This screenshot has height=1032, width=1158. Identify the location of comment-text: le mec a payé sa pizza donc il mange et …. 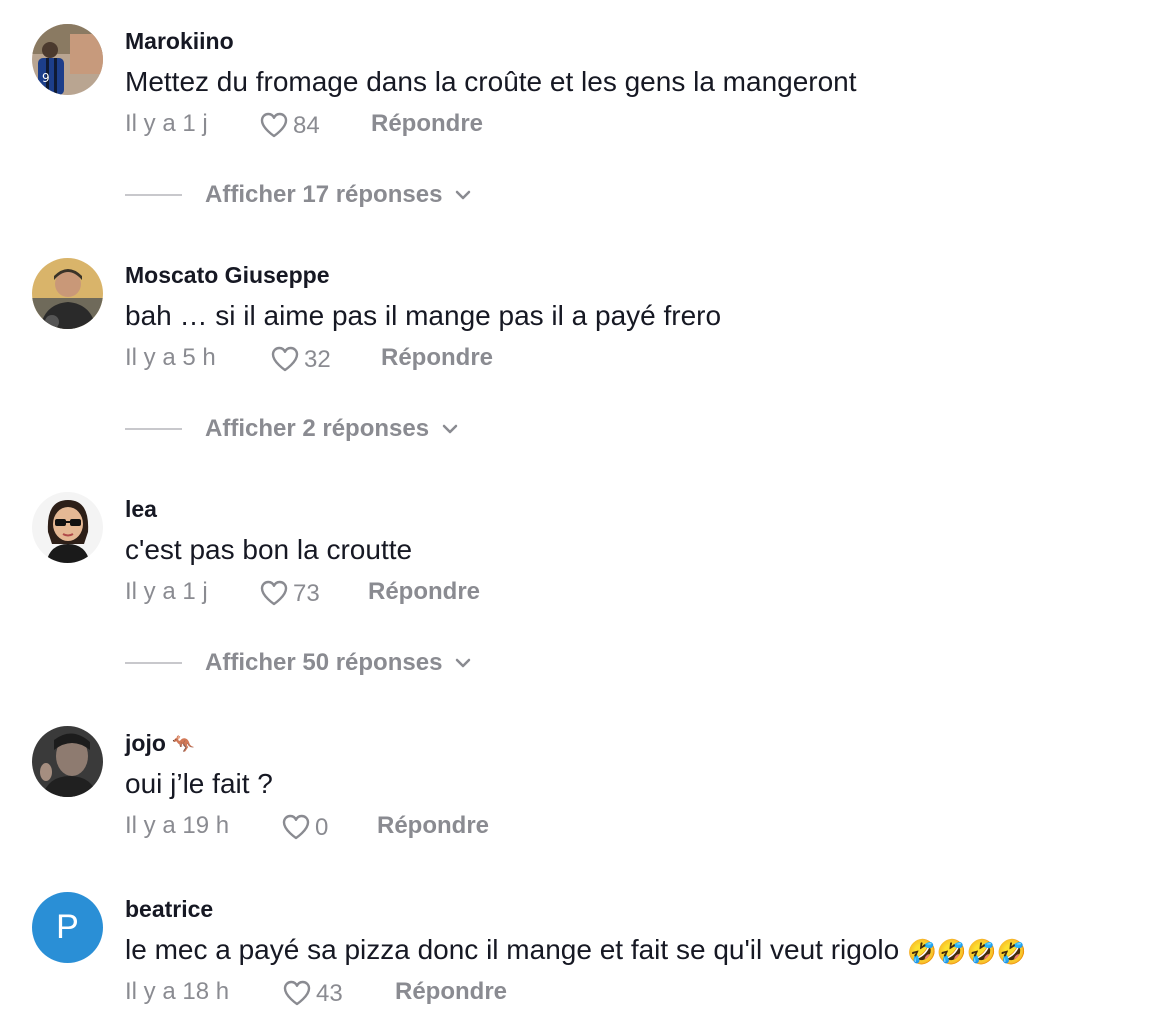
(576, 950).